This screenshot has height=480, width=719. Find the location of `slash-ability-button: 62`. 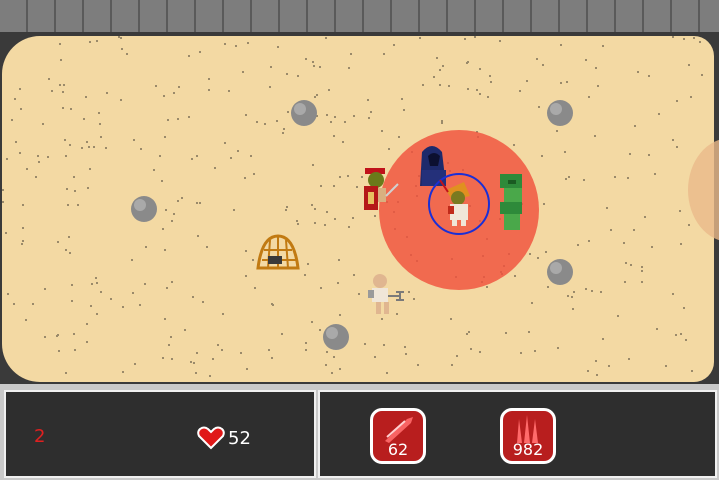

slash-ability-button: 62 is located at coordinates (398, 436).